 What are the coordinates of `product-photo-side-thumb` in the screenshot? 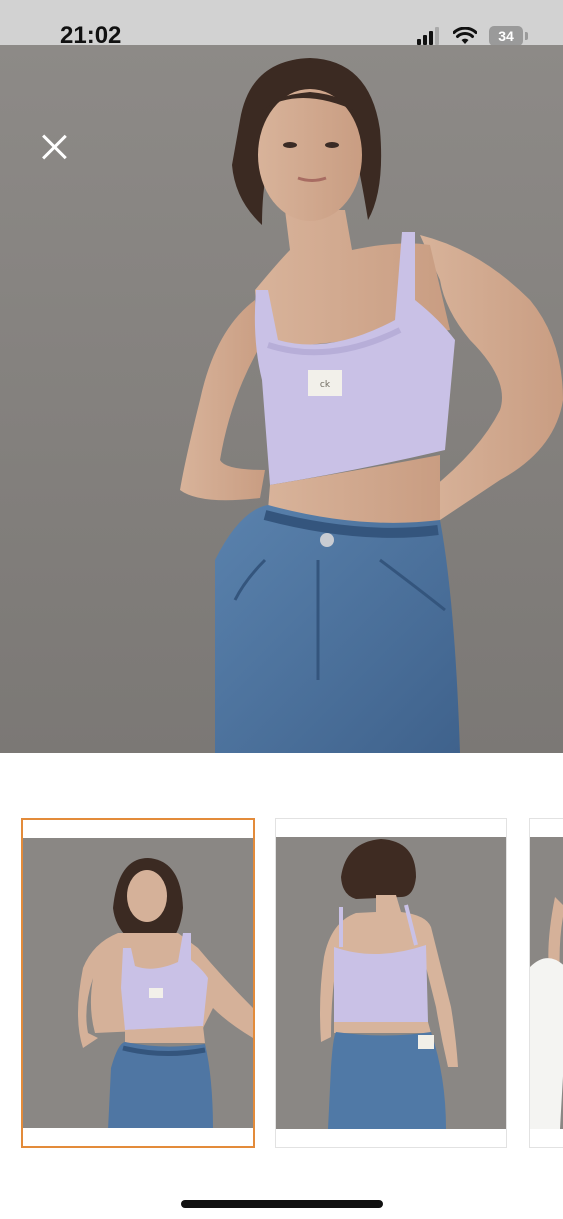 It's located at (546, 983).